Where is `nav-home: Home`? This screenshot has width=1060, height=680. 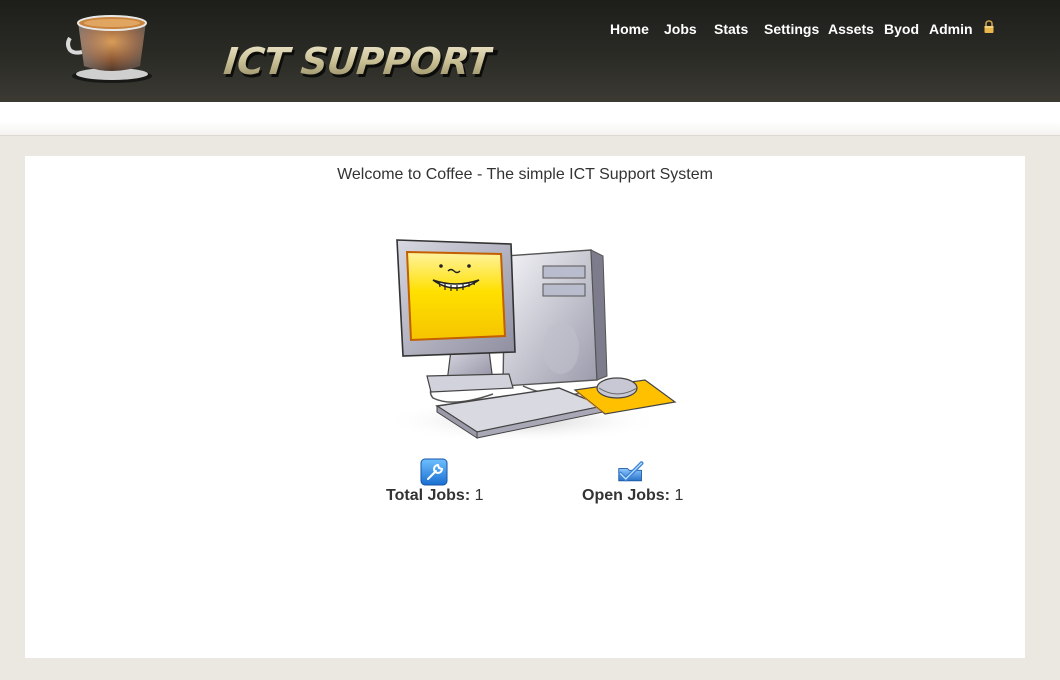 nav-home: Home is located at coordinates (629, 29).